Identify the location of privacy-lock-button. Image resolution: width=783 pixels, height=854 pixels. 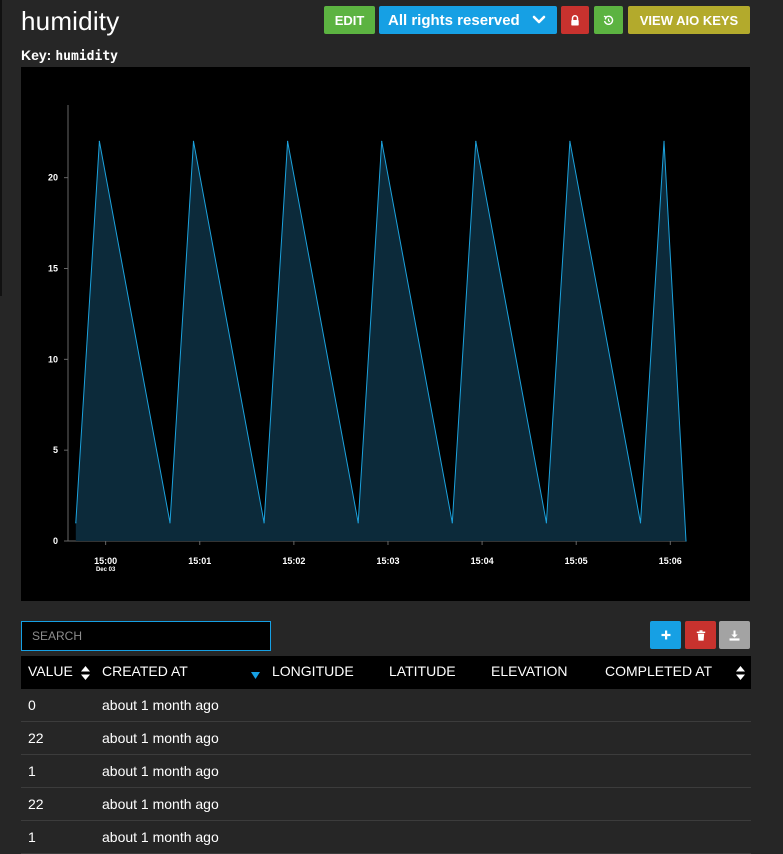
(575, 20).